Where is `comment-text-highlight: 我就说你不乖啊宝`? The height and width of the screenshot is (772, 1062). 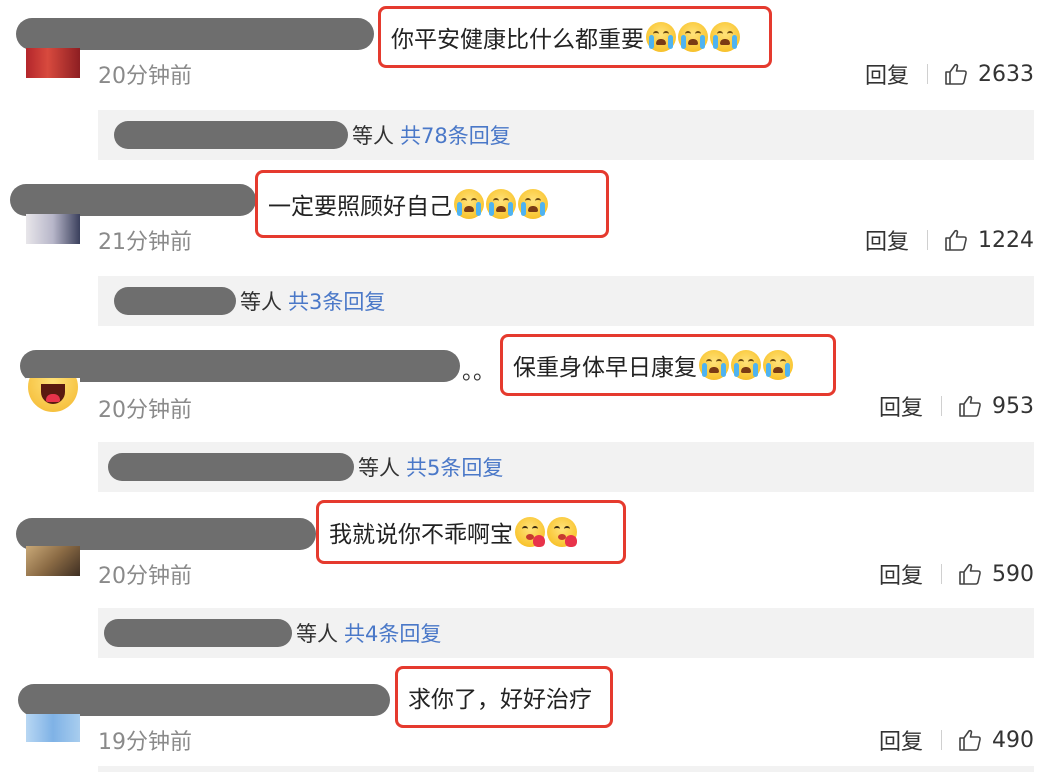 comment-text-highlight: 我就说你不乖啊宝 is located at coordinates (471, 532).